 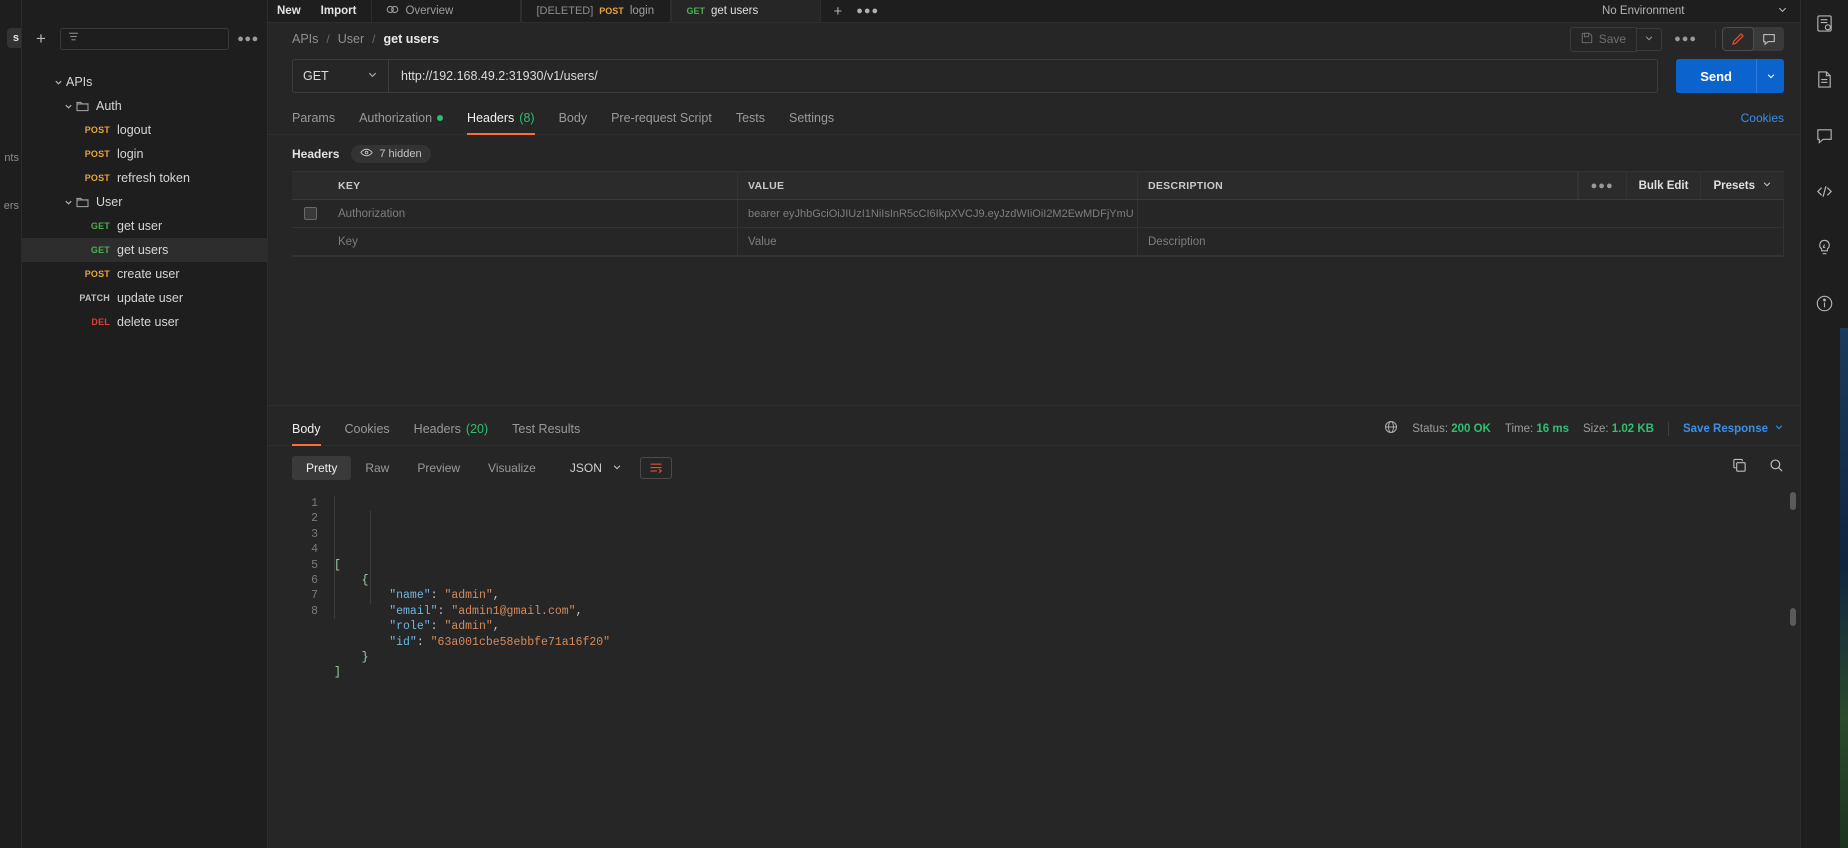 I want to click on search-icon, so click(x=1776, y=468).